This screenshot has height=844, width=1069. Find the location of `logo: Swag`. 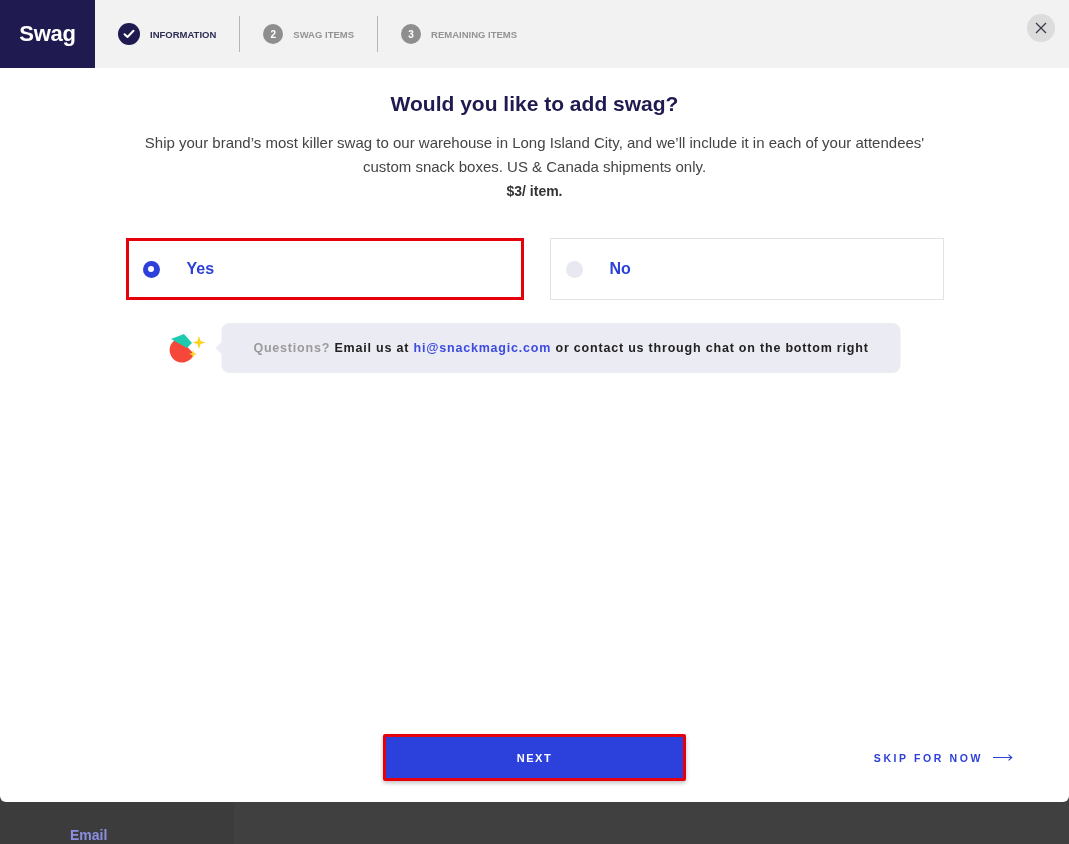

logo: Swag is located at coordinates (47, 34).